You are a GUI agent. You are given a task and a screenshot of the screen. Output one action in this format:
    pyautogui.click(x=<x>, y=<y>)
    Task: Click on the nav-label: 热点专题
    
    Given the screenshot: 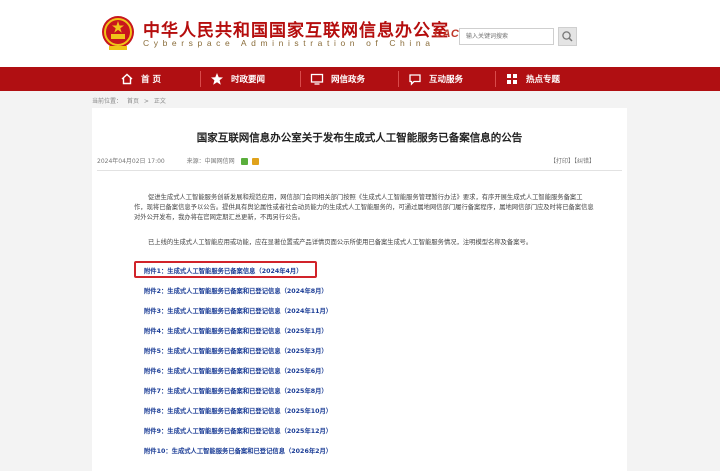 What is the action you would take?
    pyautogui.click(x=543, y=80)
    